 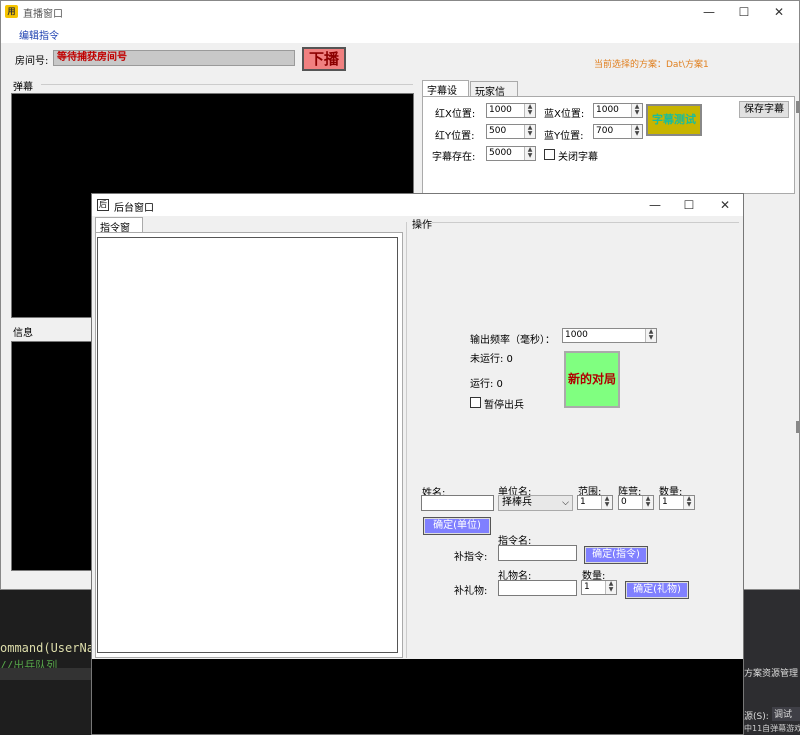 I want to click on red-y-spinner: 500 ▲ ▼, so click(x=511, y=131).